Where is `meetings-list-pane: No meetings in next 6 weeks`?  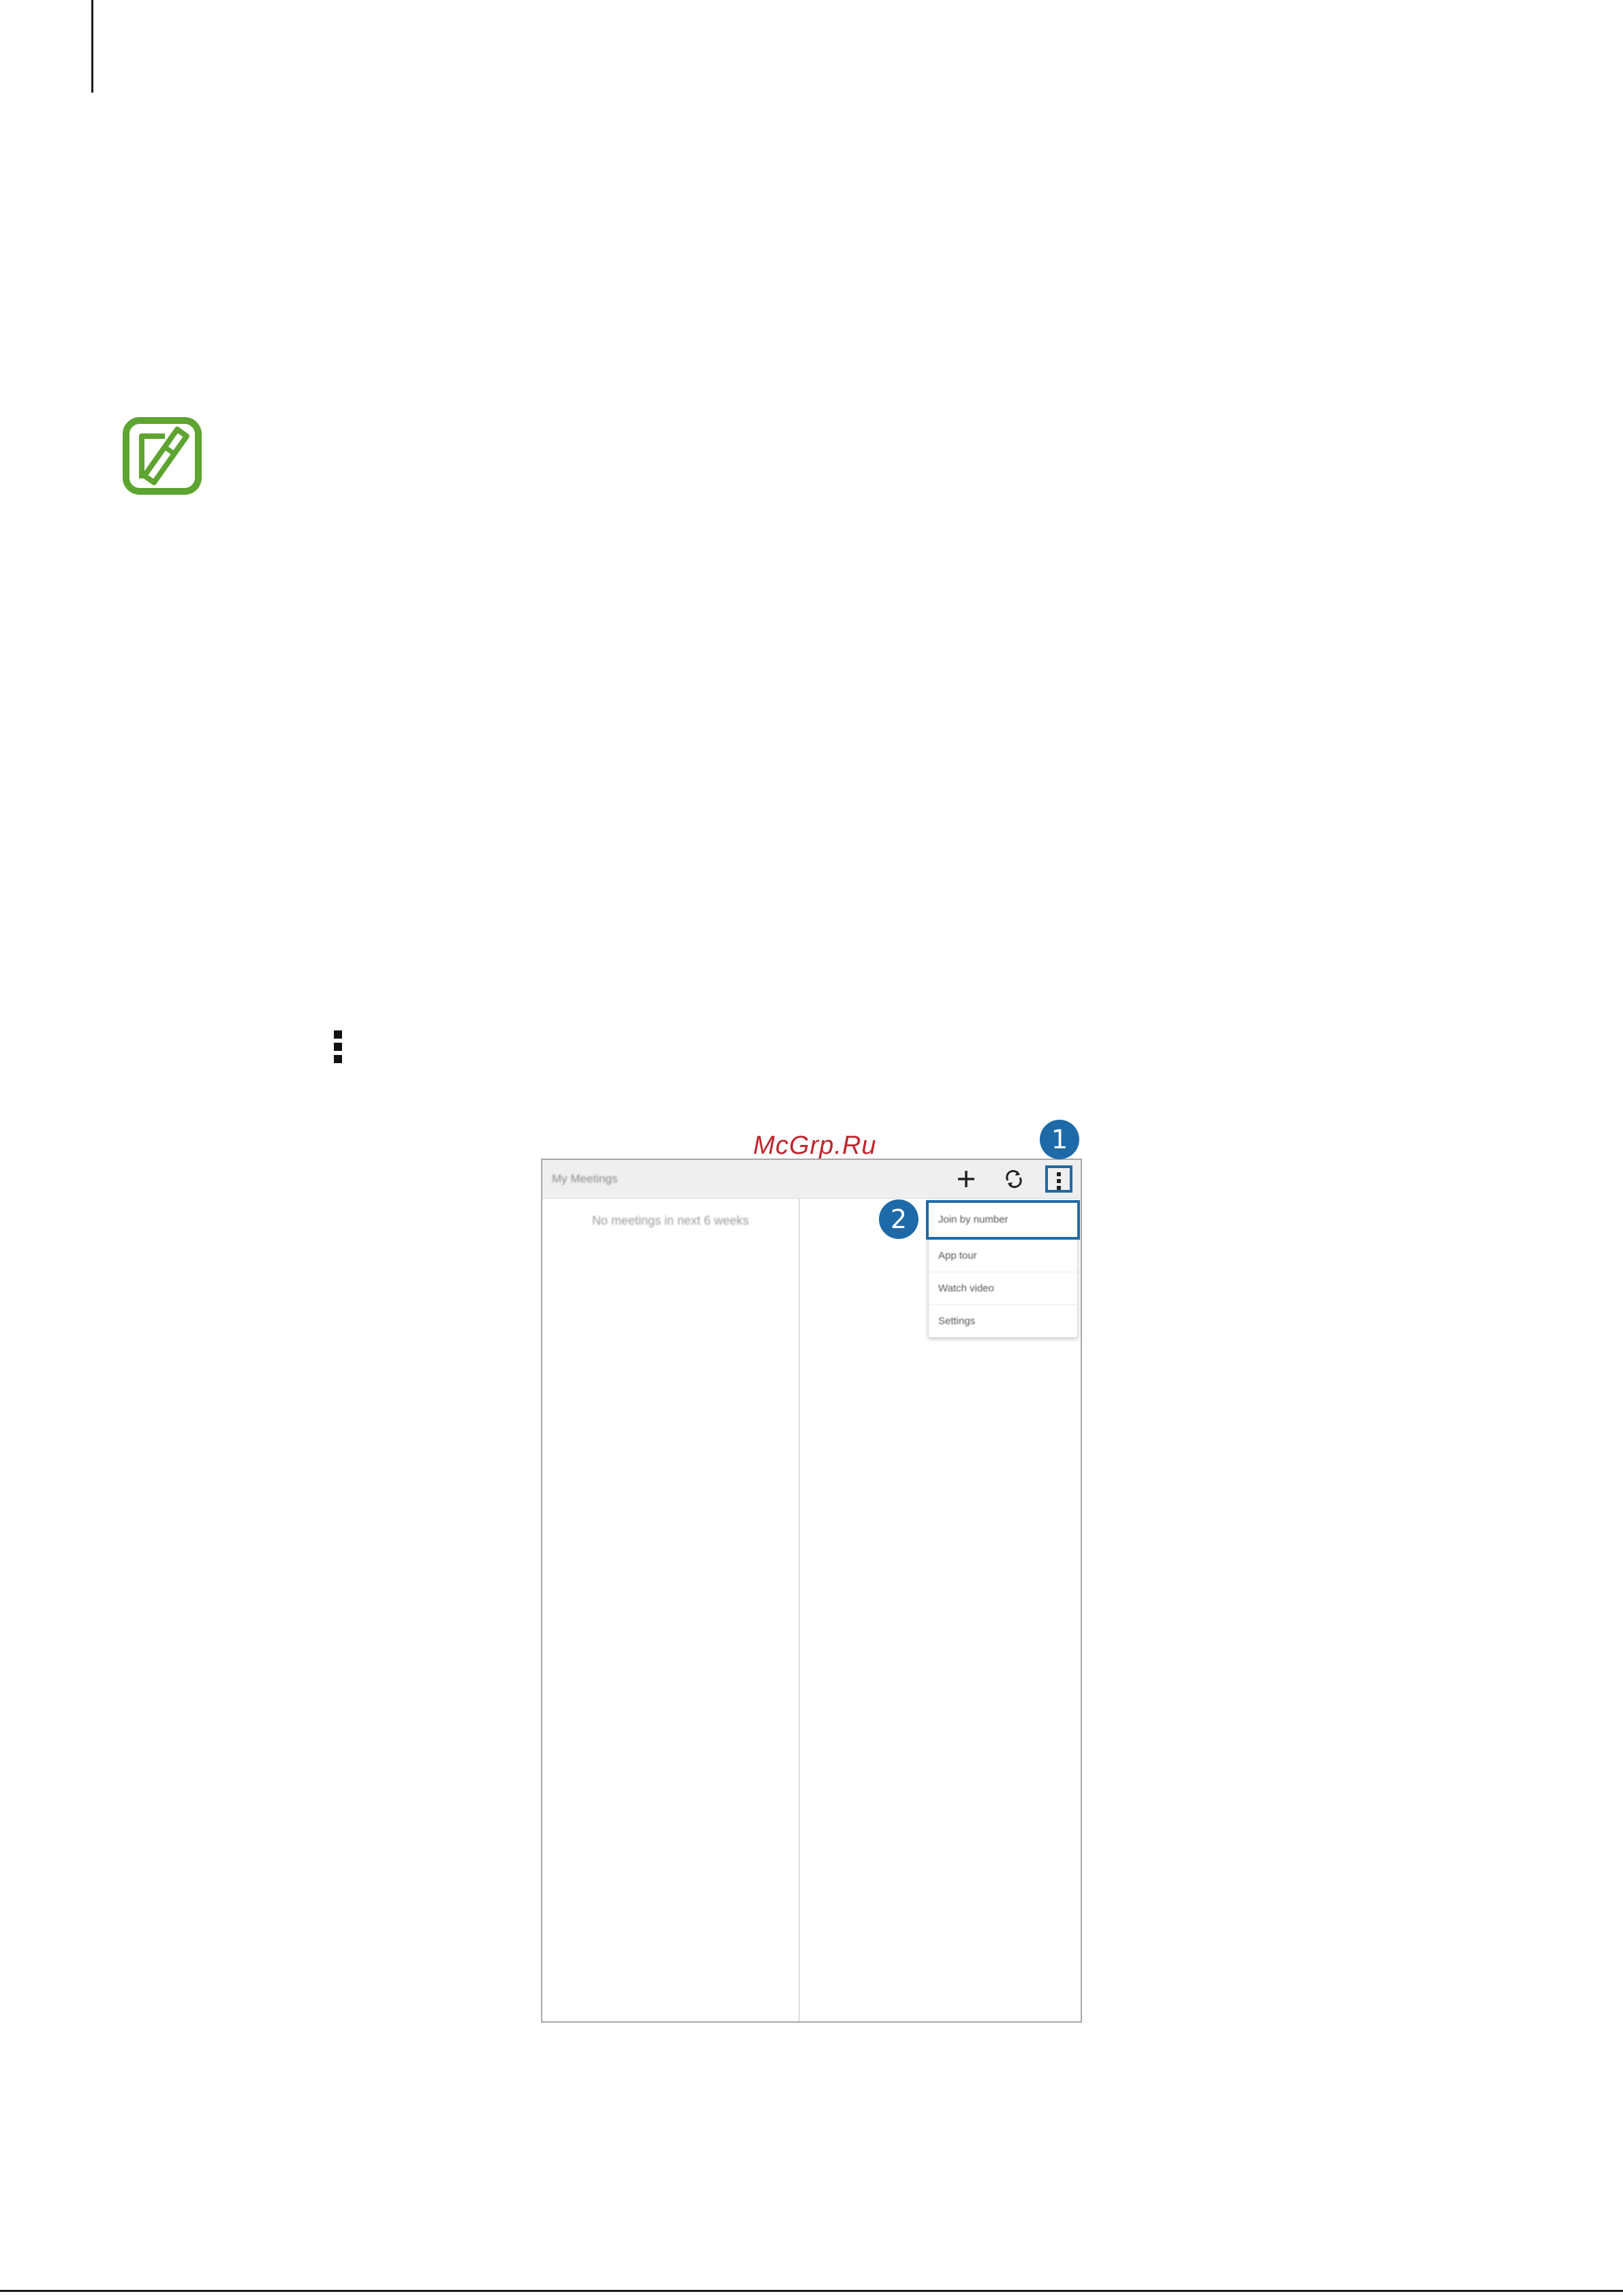 meetings-list-pane: No meetings in next 6 weeks is located at coordinates (671, 1610).